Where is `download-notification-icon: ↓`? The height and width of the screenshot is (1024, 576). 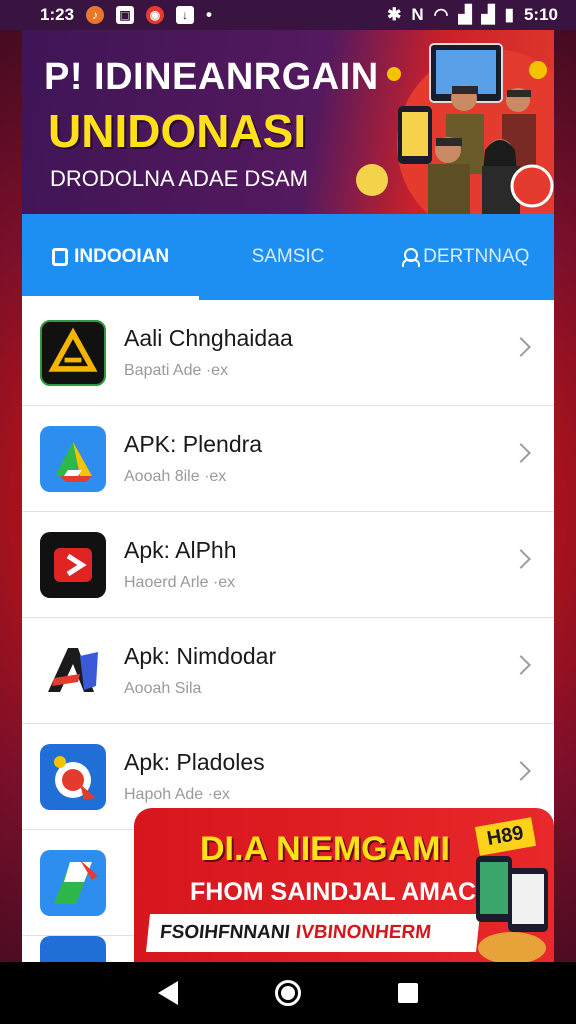 download-notification-icon: ↓ is located at coordinates (185, 15).